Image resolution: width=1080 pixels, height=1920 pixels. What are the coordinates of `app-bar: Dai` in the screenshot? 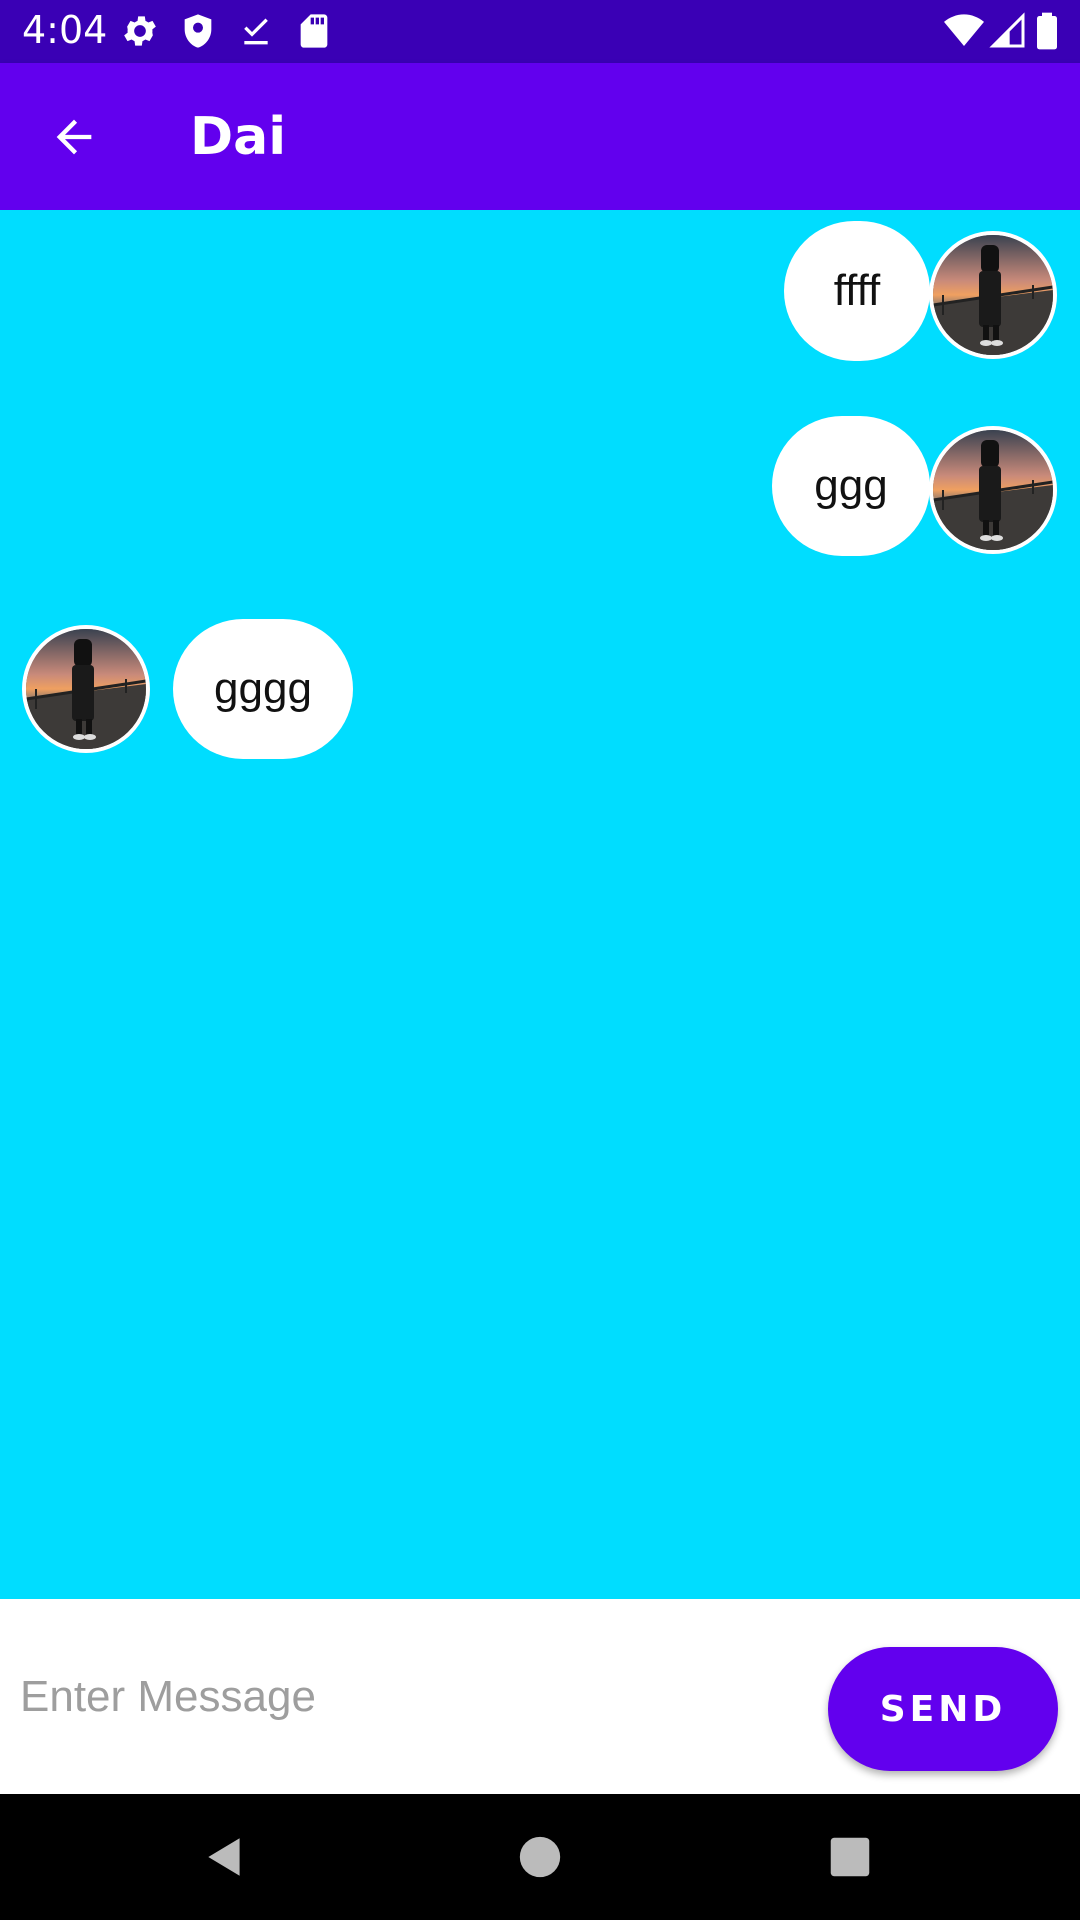 It's located at (540, 136).